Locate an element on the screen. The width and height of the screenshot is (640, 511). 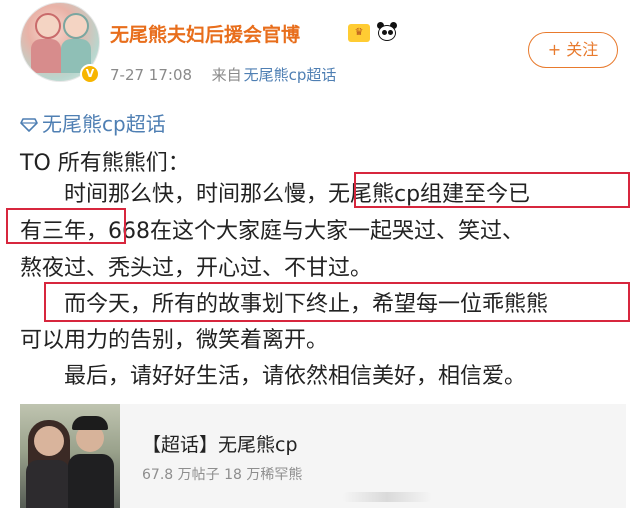
card-stats: 67.8 万帖子 18 万稀罕熊 is located at coordinates (222, 475).